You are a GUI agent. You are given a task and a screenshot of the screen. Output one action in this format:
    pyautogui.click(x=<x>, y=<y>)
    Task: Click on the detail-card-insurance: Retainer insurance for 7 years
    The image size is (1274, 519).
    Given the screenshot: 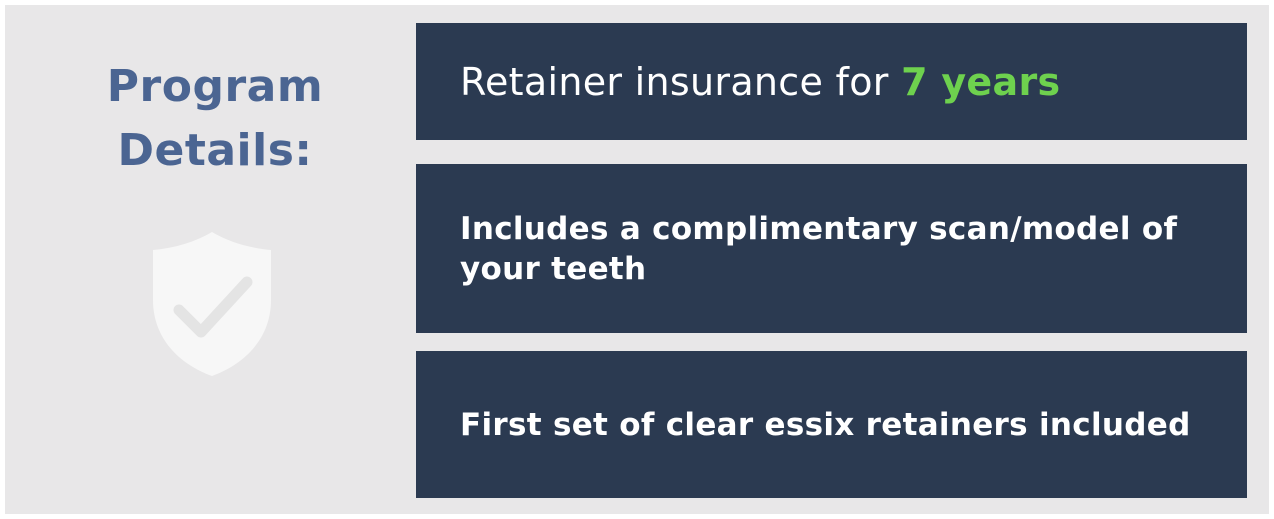 What is the action you would take?
    pyautogui.click(x=831, y=81)
    